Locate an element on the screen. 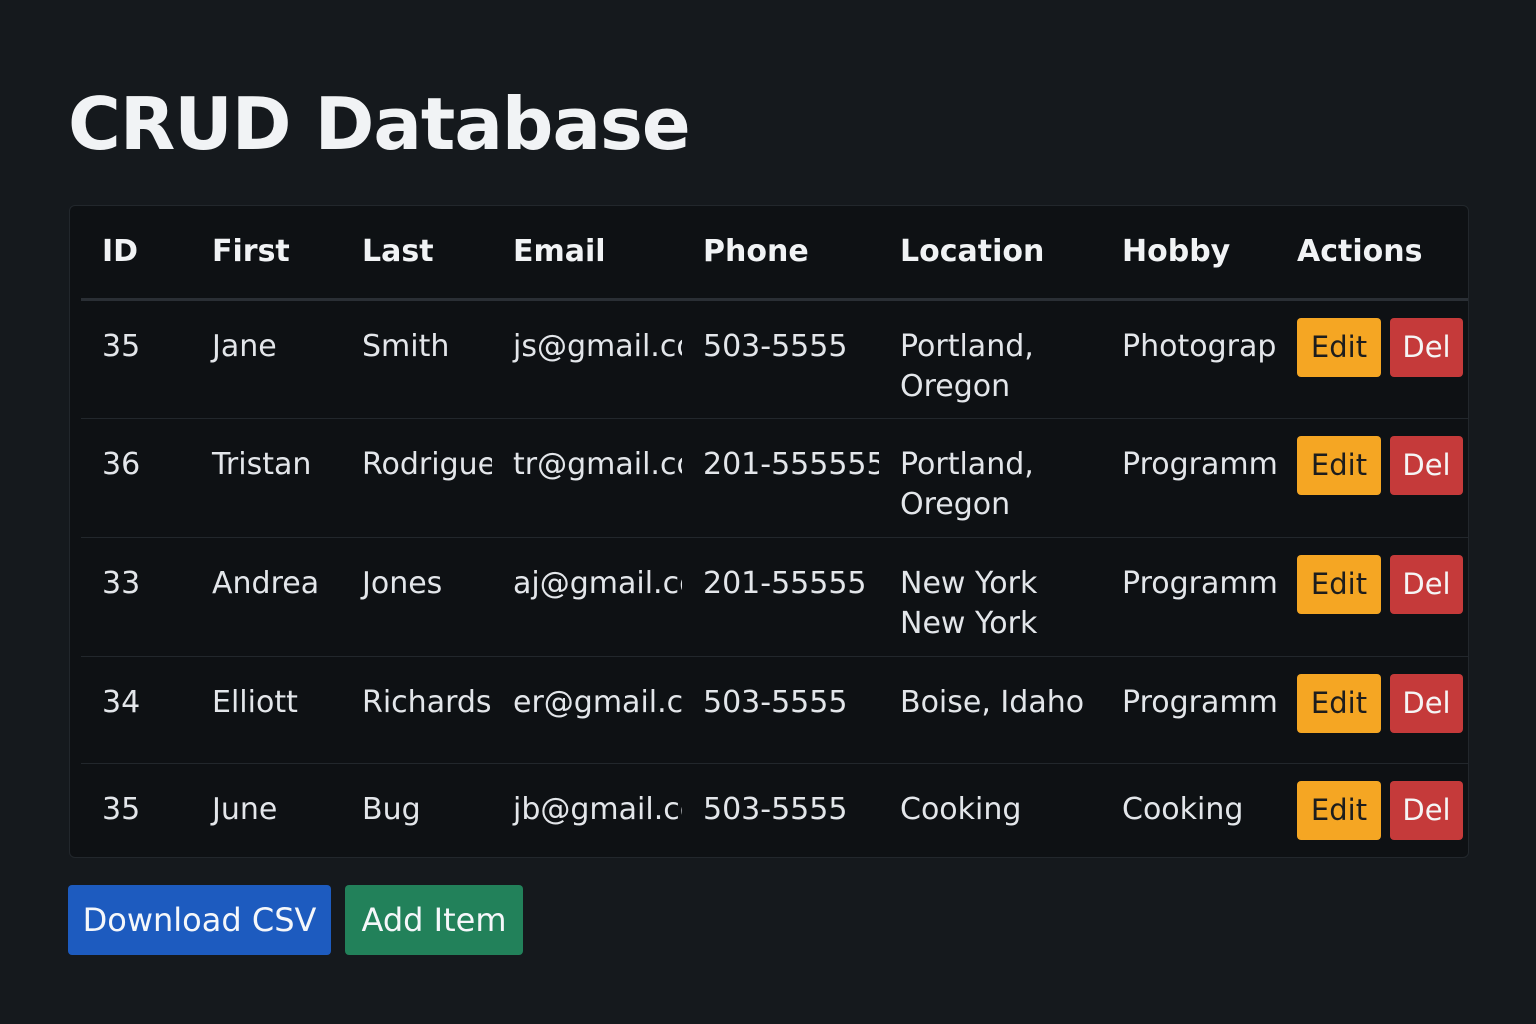 This screenshot has height=1024, width=1536. column-header-hobby: Hobby is located at coordinates (1176, 252).